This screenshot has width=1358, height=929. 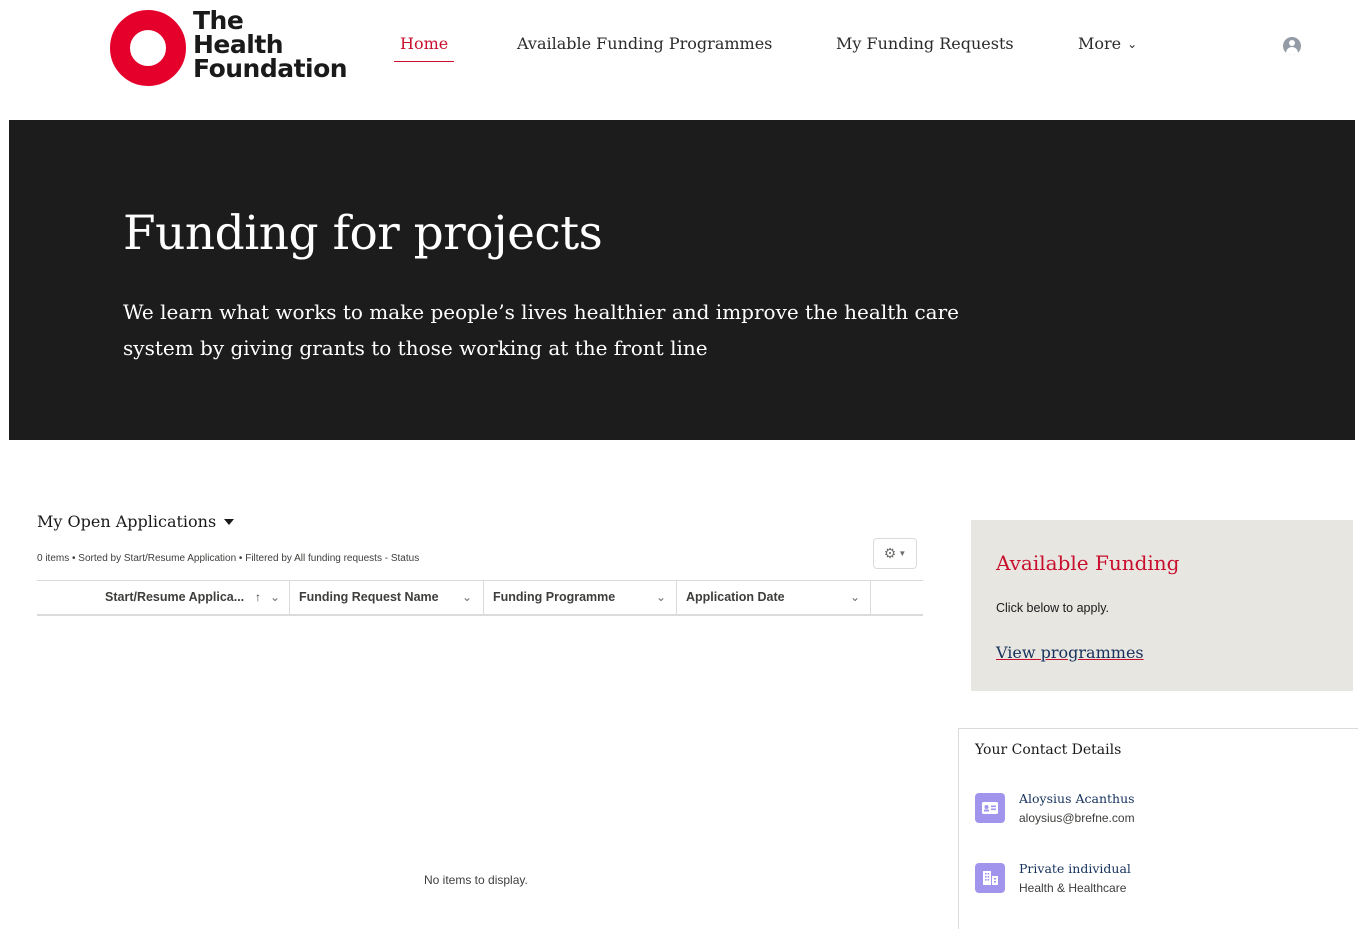 What do you see at coordinates (1077, 818) in the screenshot?
I see `contact-email: aloysius@brefne.com` at bounding box center [1077, 818].